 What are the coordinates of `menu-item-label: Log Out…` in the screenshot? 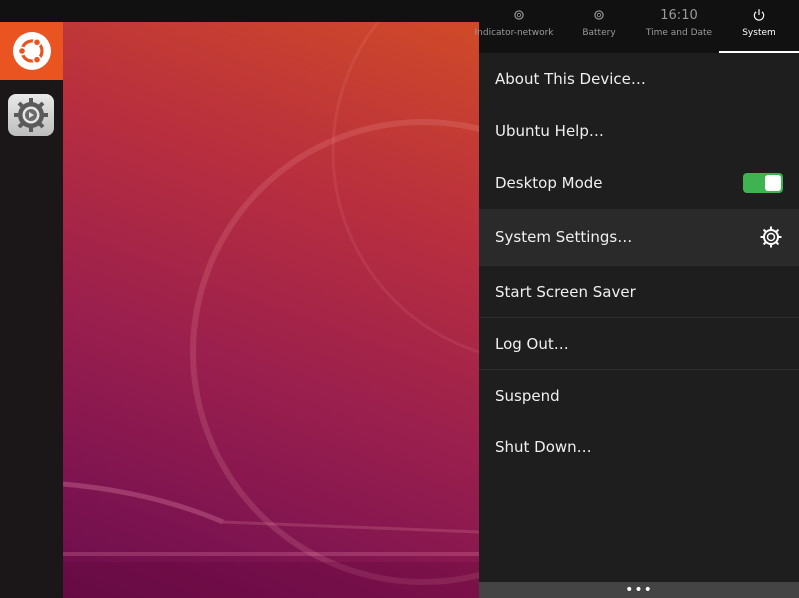 It's located at (532, 343).